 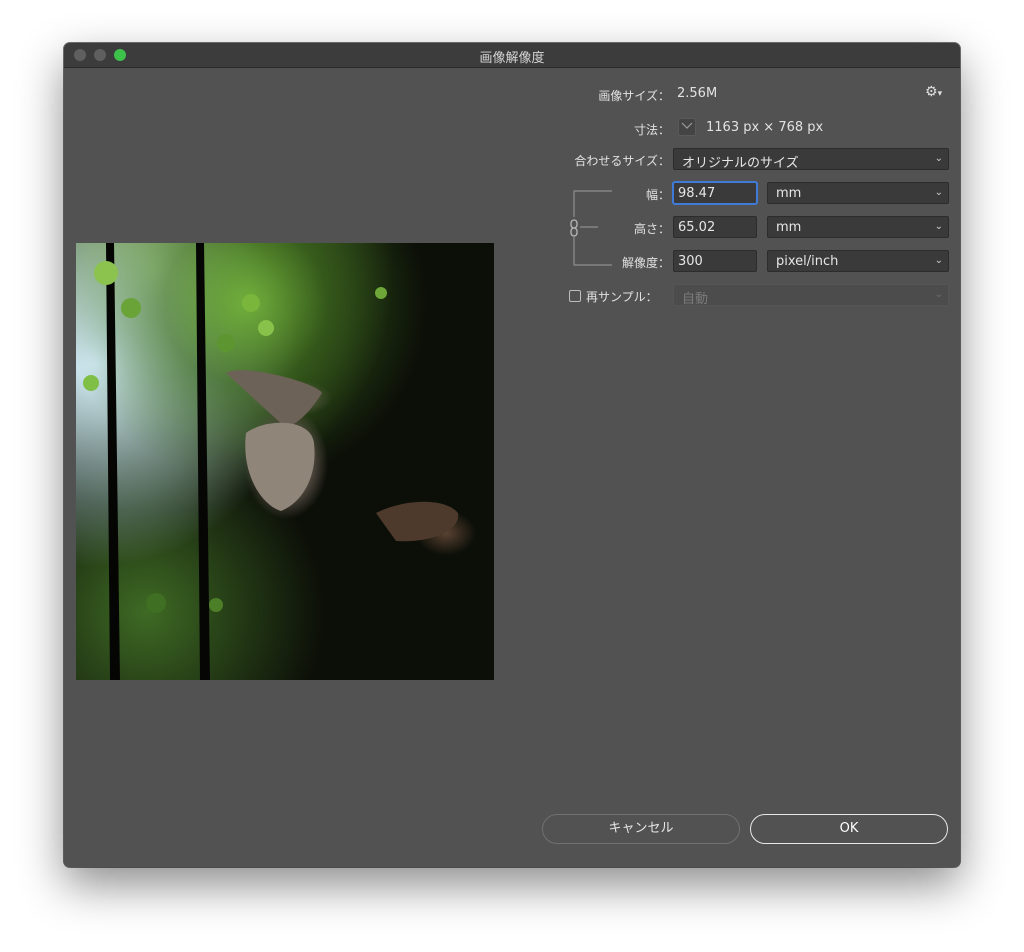 What do you see at coordinates (622, 297) in the screenshot?
I see `resample-label: 再サンプル：` at bounding box center [622, 297].